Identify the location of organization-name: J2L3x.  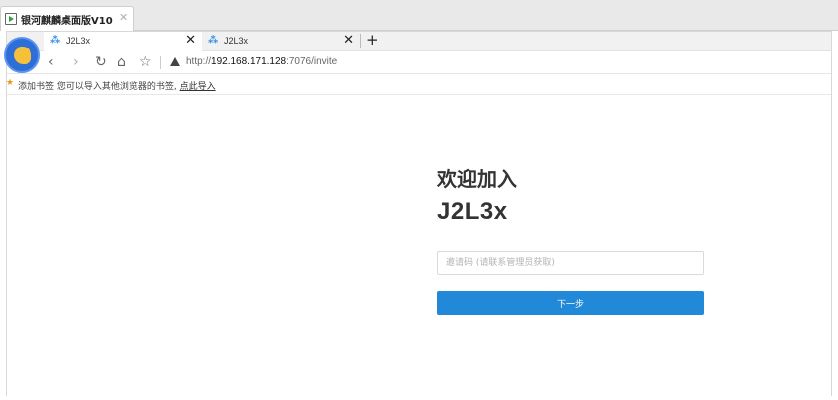
(472, 211).